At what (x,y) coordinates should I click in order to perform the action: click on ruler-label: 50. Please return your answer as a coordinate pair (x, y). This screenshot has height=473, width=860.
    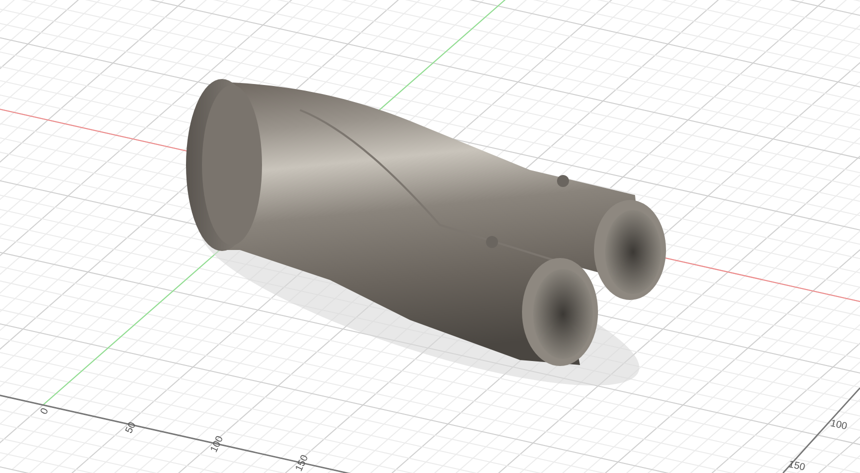
    Looking at the image, I should click on (131, 428).